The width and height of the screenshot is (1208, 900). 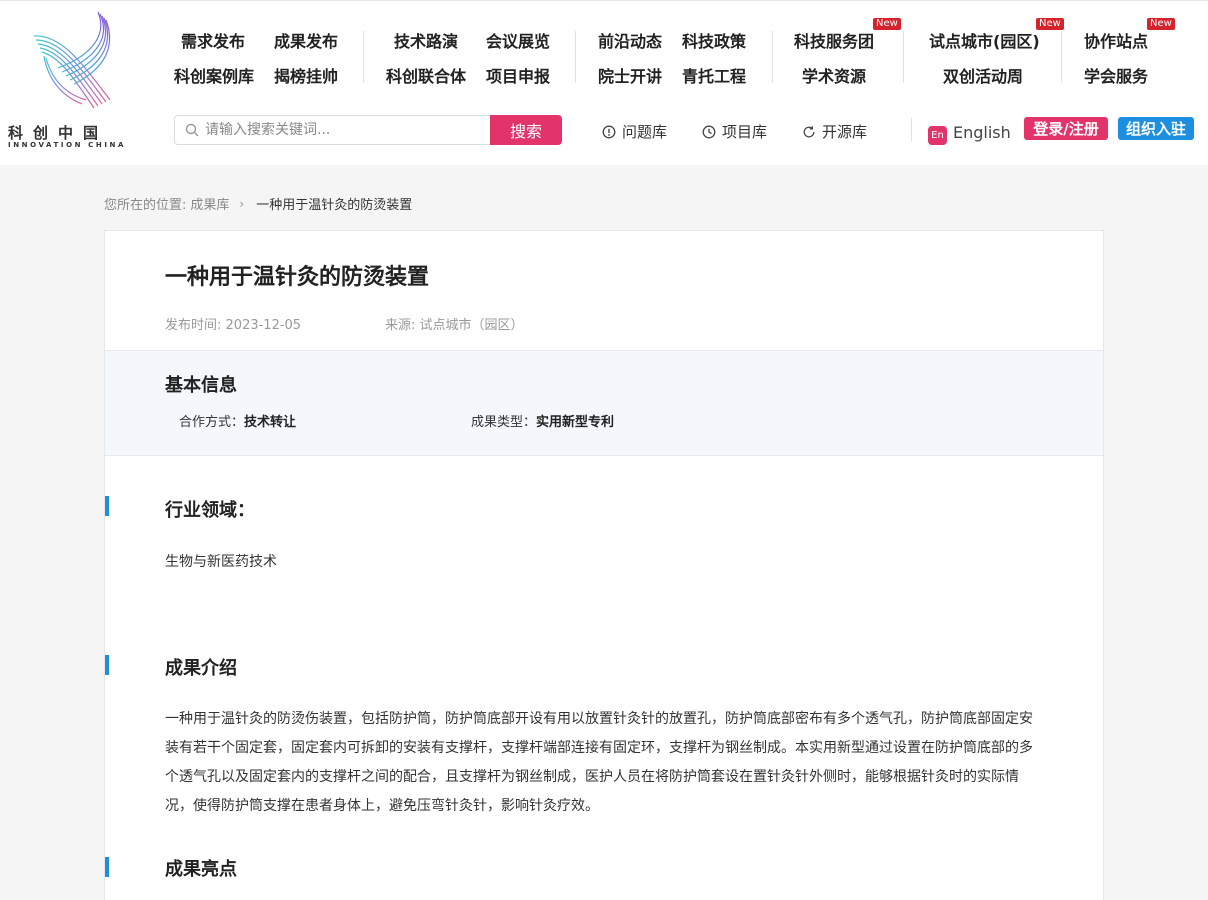 I want to click on quick-link-label: 问题库, so click(x=645, y=132).